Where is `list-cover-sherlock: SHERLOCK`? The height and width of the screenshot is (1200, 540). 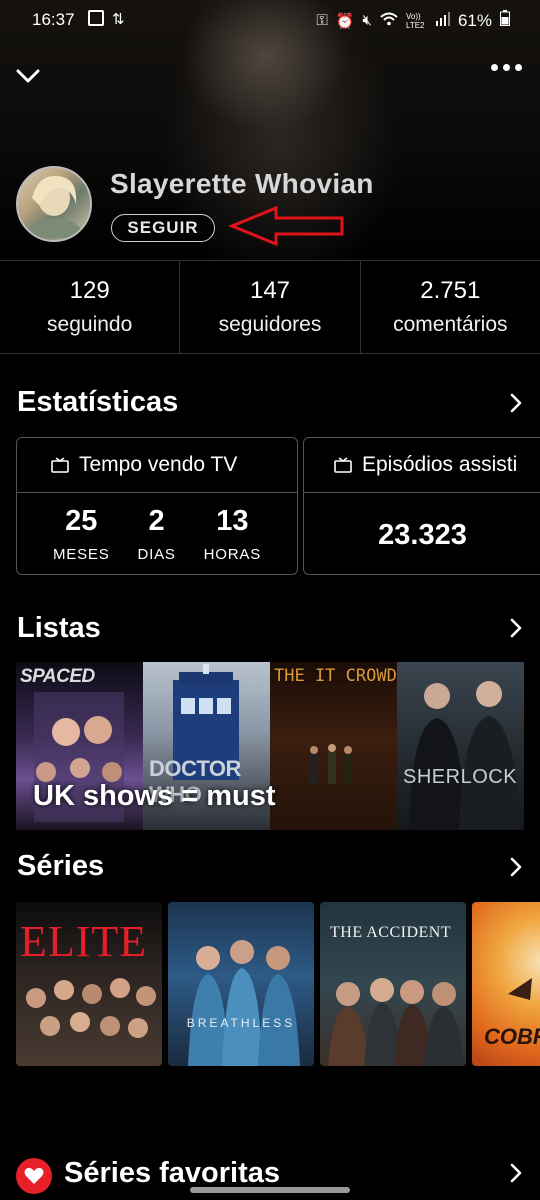
list-cover-sherlock: SHERLOCK is located at coordinates (460, 746).